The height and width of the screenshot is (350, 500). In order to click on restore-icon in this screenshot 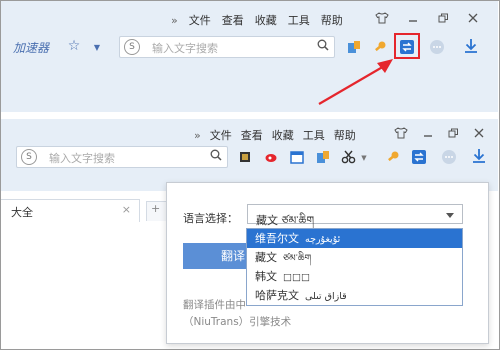, I will do `click(453, 133)`.